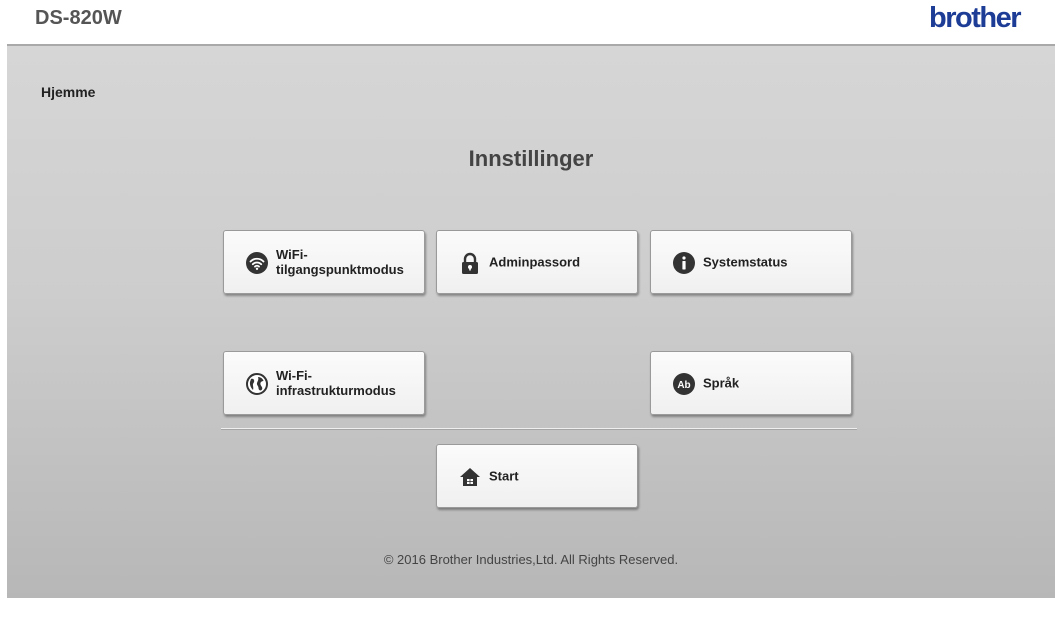 The image size is (1055, 625). What do you see at coordinates (336, 383) in the screenshot?
I see `wifi-infrastructure-mode-label: Wi-Fi- infrastrukturmodus` at bounding box center [336, 383].